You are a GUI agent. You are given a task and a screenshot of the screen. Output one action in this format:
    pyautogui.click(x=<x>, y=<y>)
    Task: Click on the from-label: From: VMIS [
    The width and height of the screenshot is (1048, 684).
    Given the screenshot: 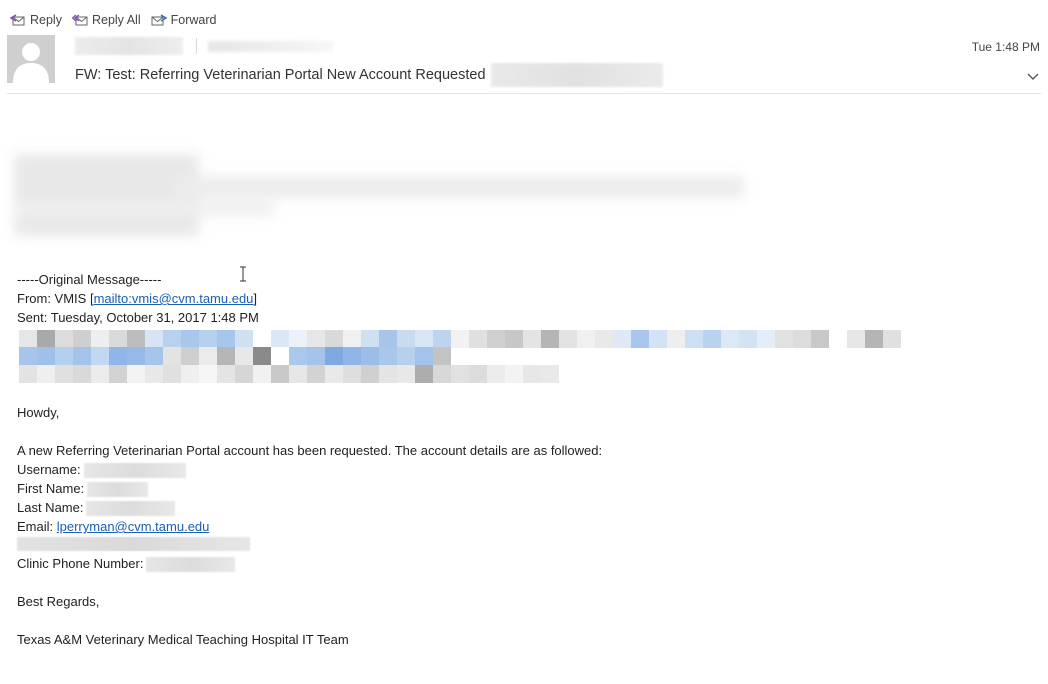 What is the action you would take?
    pyautogui.click(x=55, y=298)
    